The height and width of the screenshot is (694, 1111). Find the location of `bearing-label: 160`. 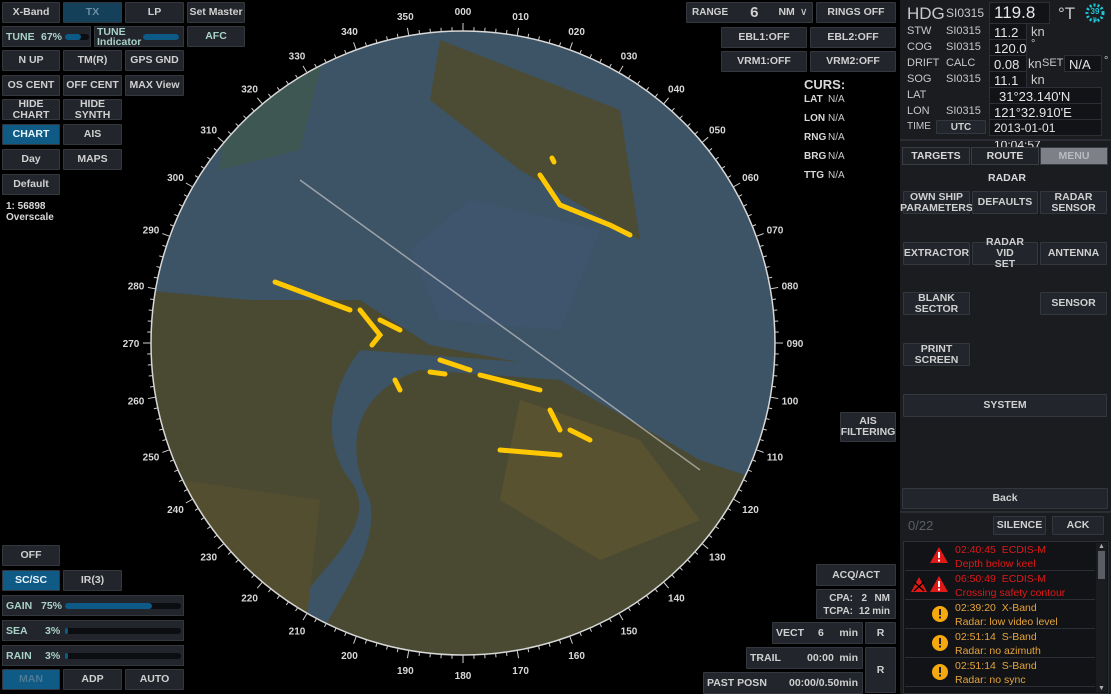

bearing-label: 160 is located at coordinates (576, 656).